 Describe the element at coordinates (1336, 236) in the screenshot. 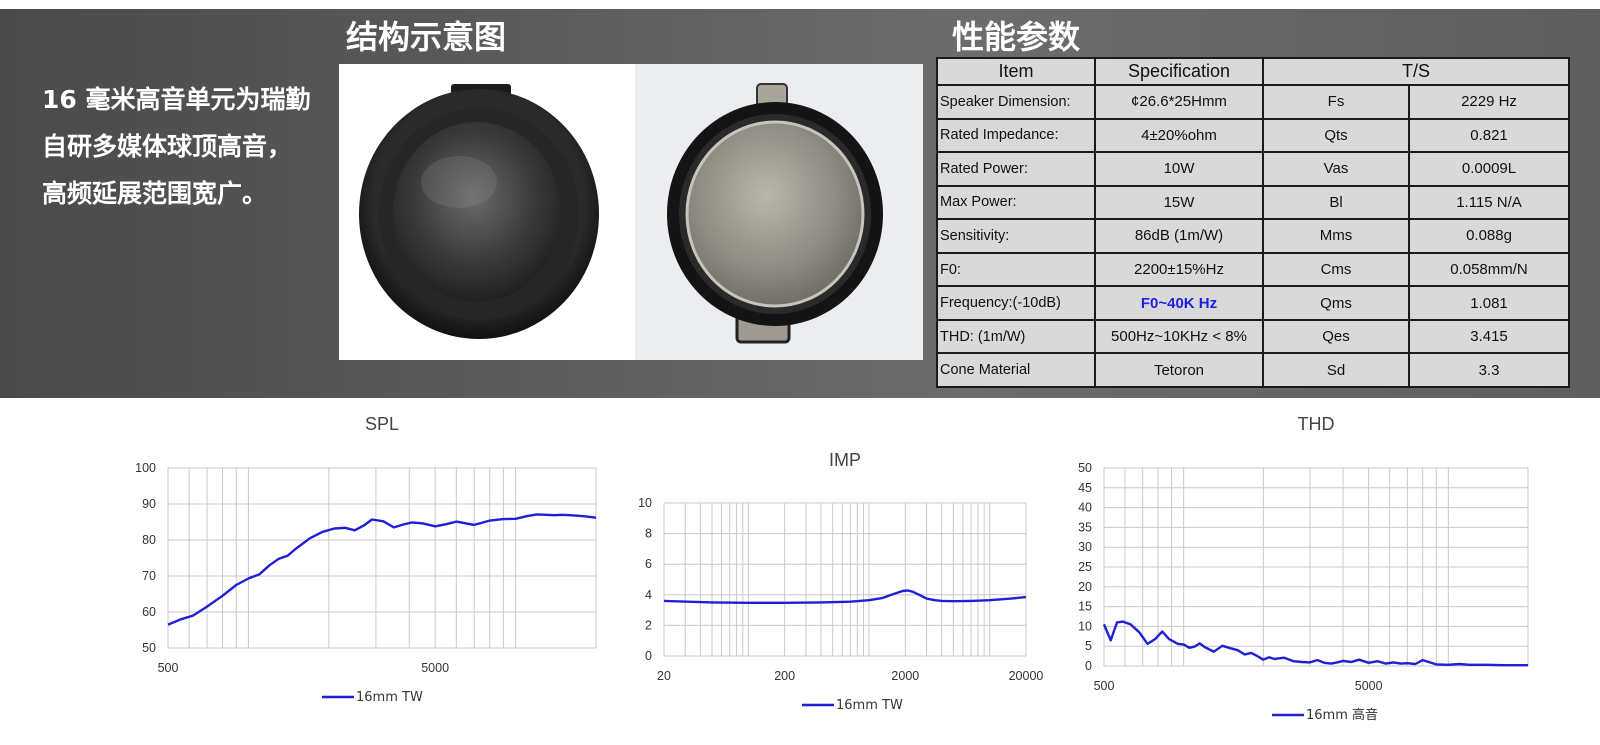

I see `row-ts: Mms` at that location.